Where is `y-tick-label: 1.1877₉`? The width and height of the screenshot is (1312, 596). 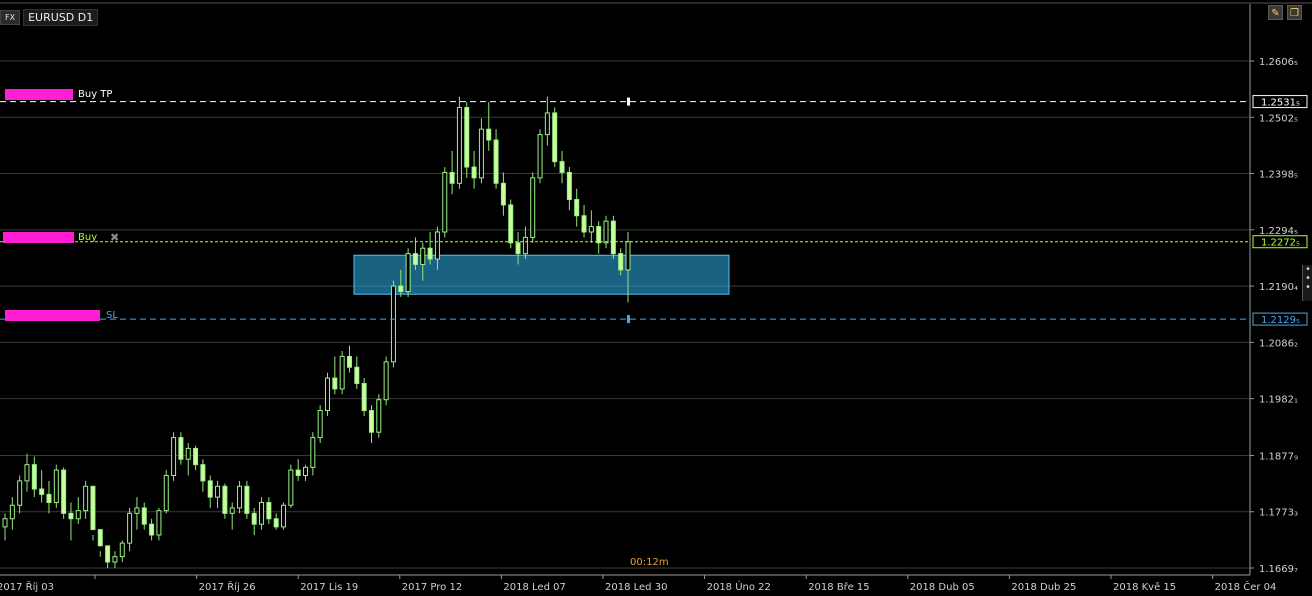
y-tick-label: 1.1877₉ is located at coordinates (1278, 456).